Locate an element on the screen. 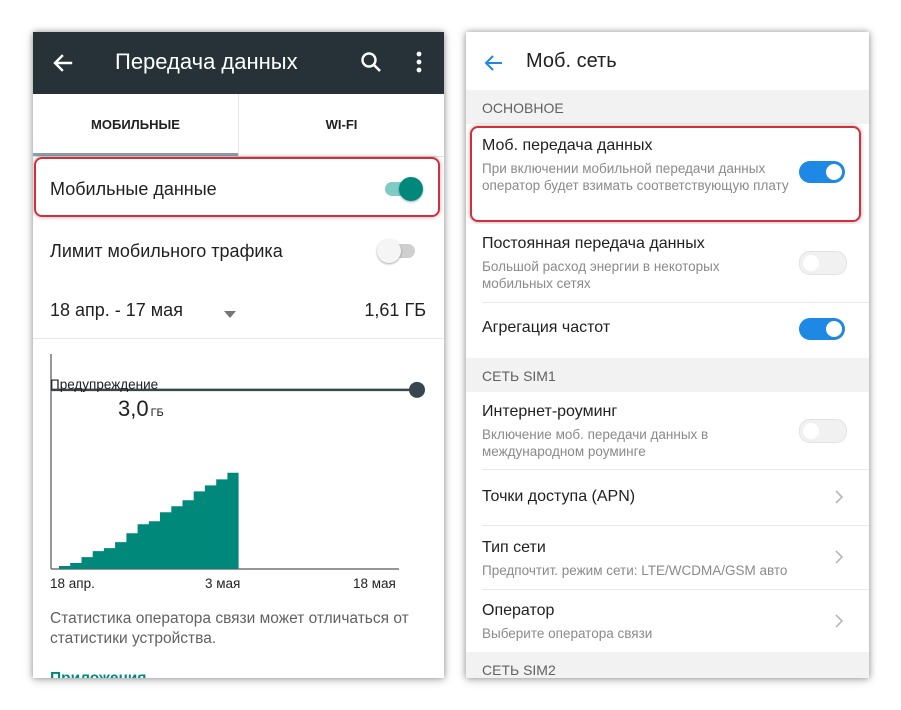 Image resolution: width=901 pixels, height=710 pixels. item-title: Постоянная передача данных is located at coordinates (593, 243).